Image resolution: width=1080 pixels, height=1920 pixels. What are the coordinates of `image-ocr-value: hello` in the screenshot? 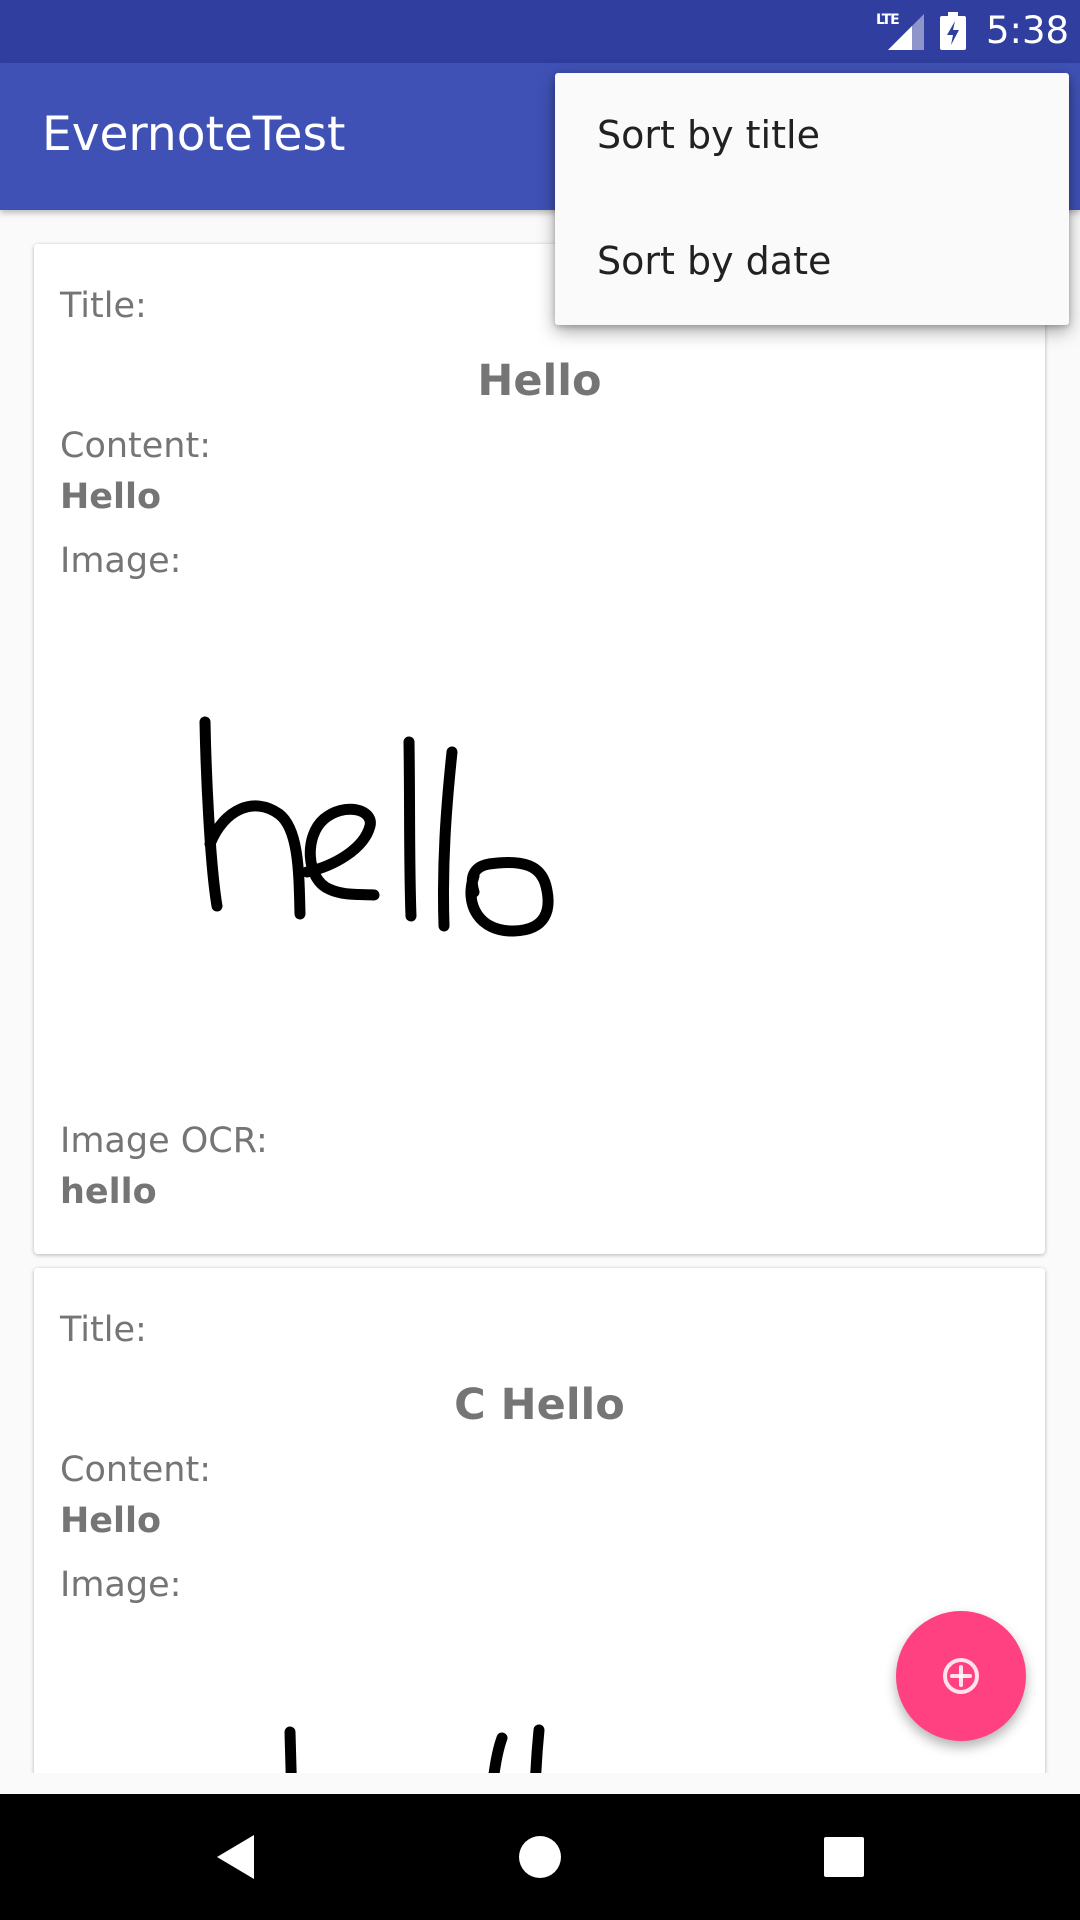 It's located at (108, 1192).